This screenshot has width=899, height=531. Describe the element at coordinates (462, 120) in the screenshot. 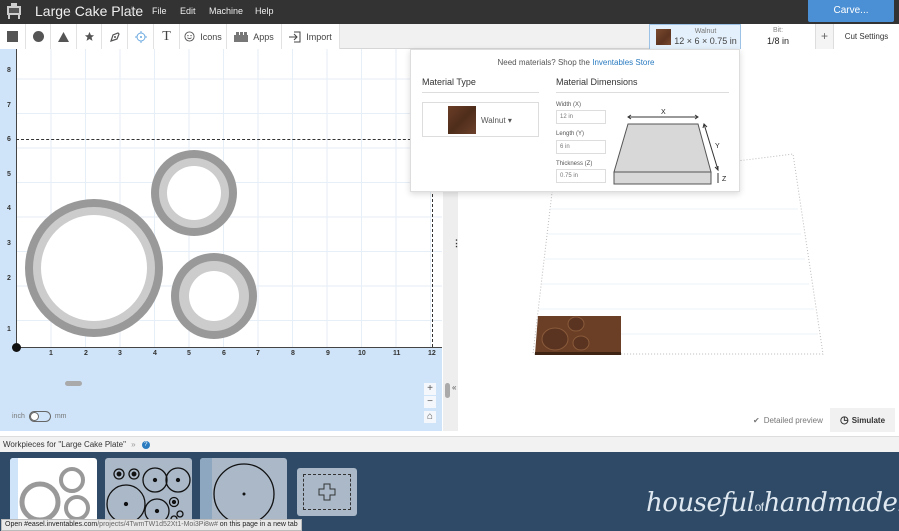

I see `walnut-swatch` at that location.